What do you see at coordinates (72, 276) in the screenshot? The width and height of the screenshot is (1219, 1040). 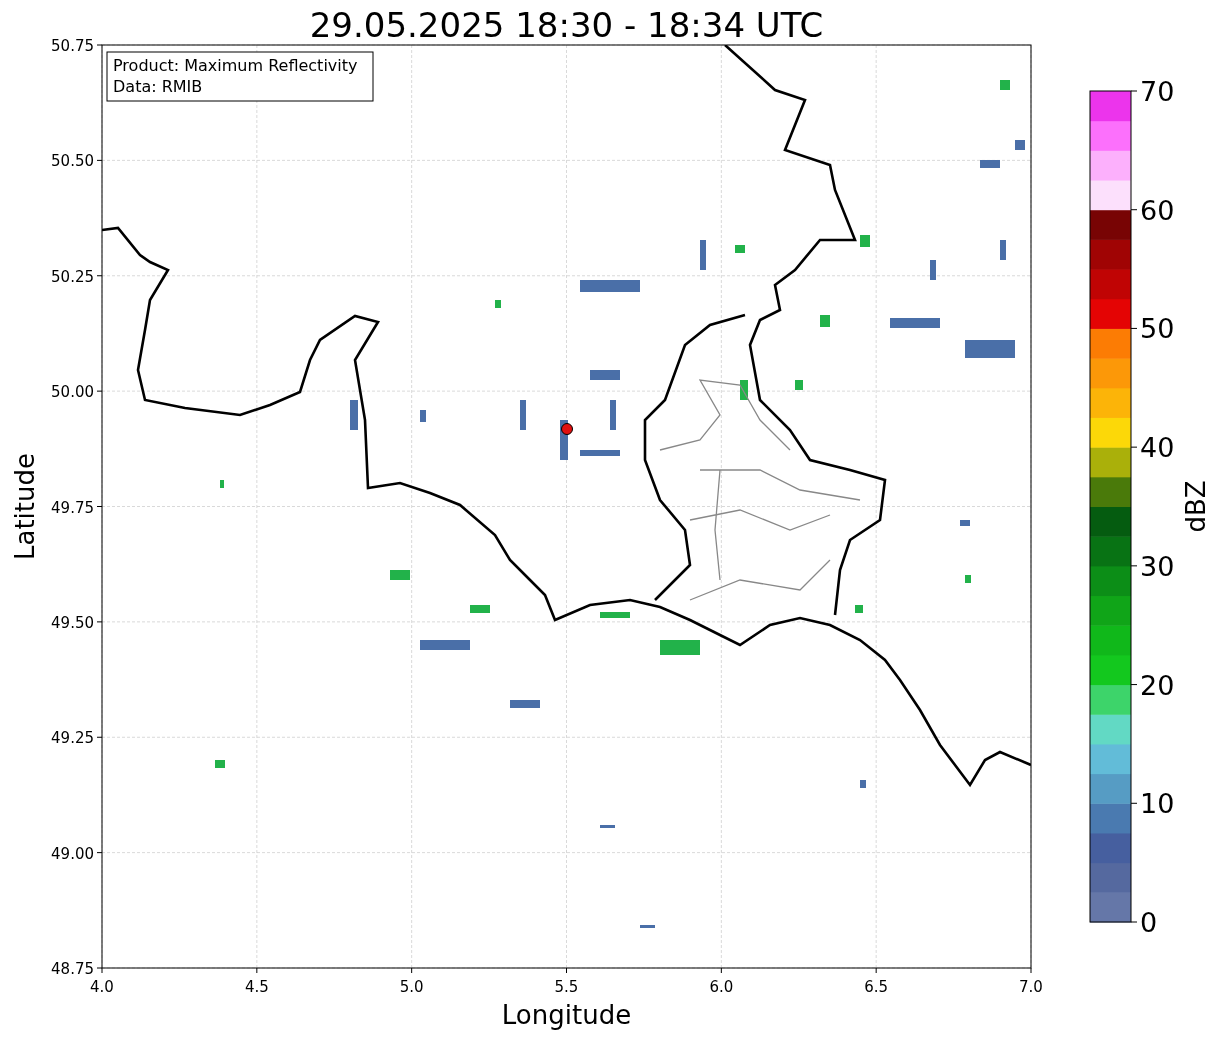 I see `tick-label: 50.25` at bounding box center [72, 276].